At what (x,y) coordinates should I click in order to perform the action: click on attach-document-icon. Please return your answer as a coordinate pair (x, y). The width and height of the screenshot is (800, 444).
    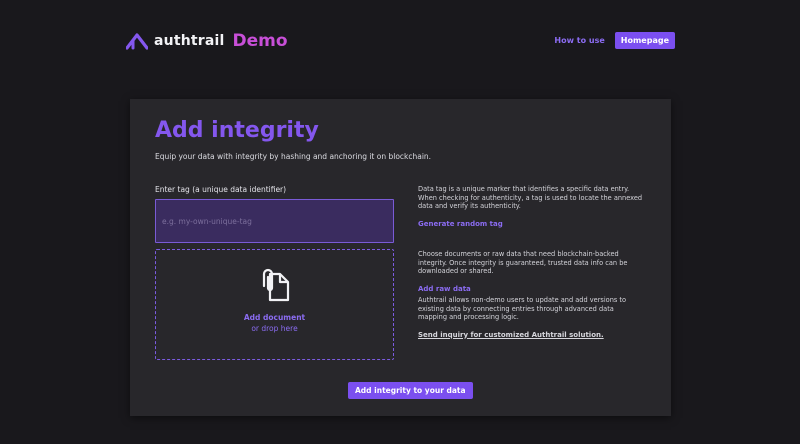
    Looking at the image, I should click on (276, 285).